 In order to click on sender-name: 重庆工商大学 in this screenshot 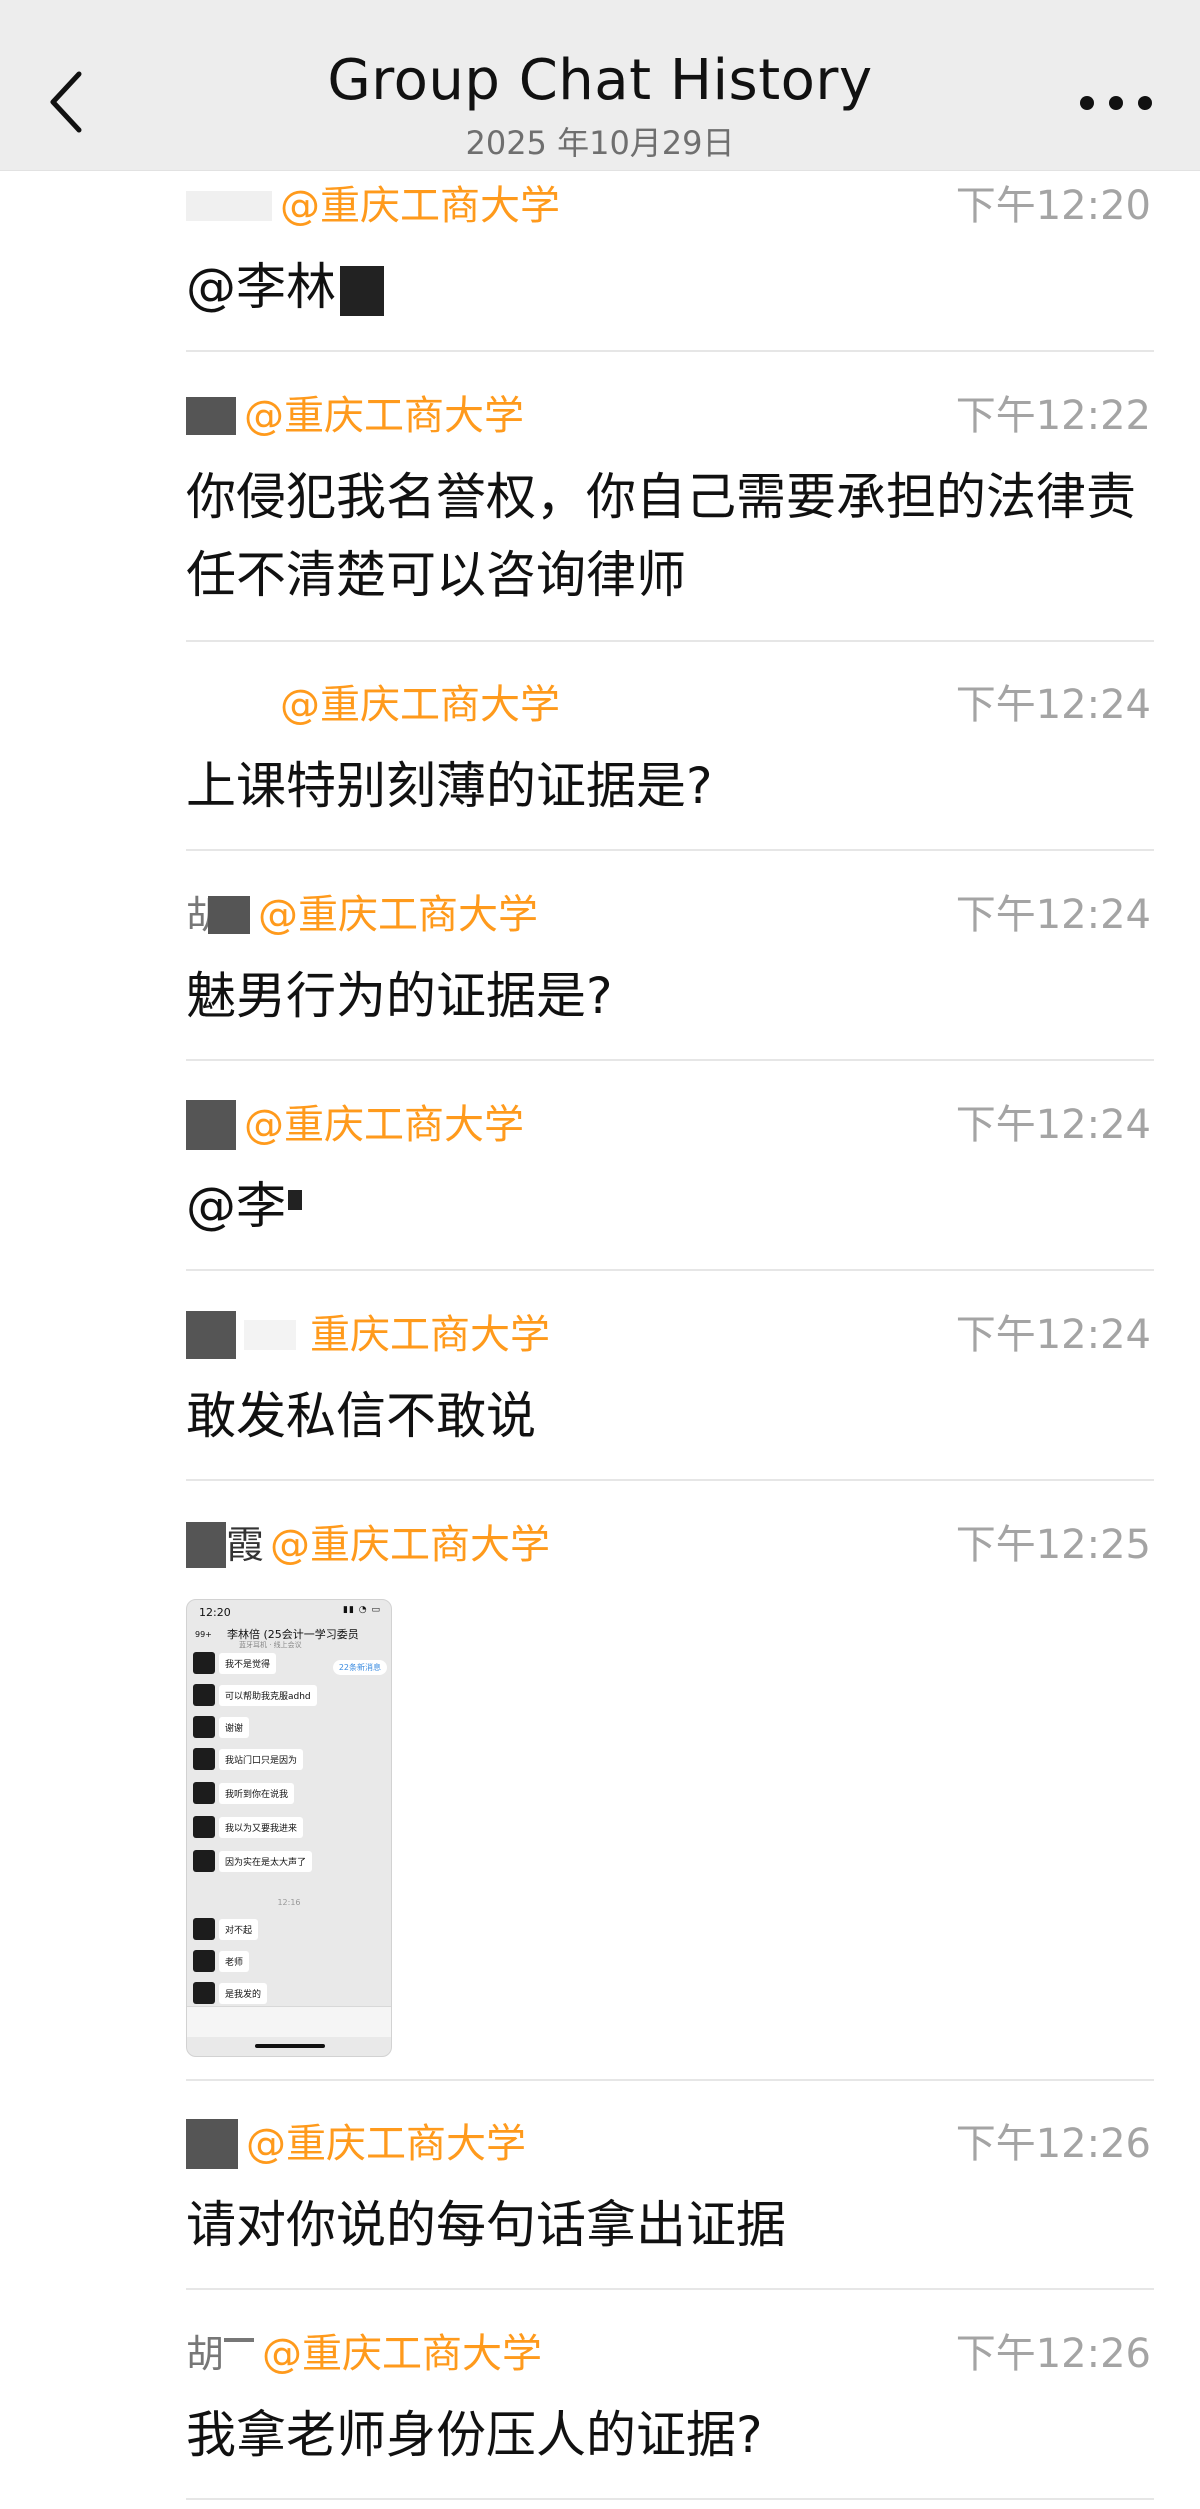, I will do `click(368, 1335)`.